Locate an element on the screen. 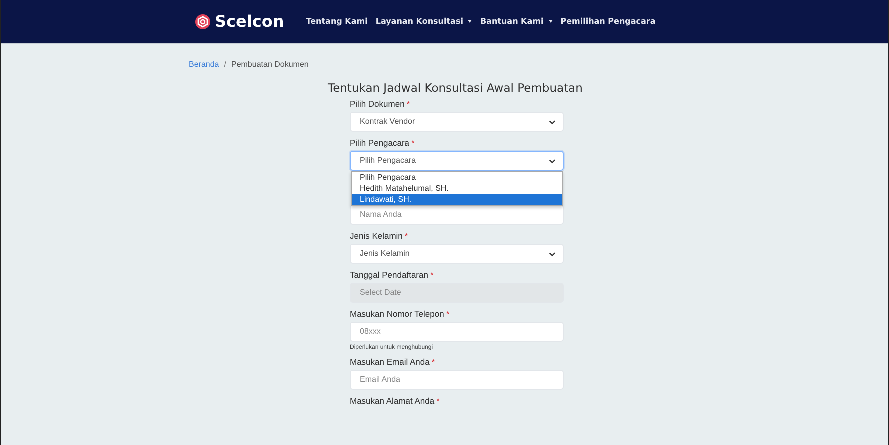 This screenshot has width=889, height=445. form-title: Tentukan Jadwal Konsultasi Awal Pembuatan is located at coordinates (455, 88).